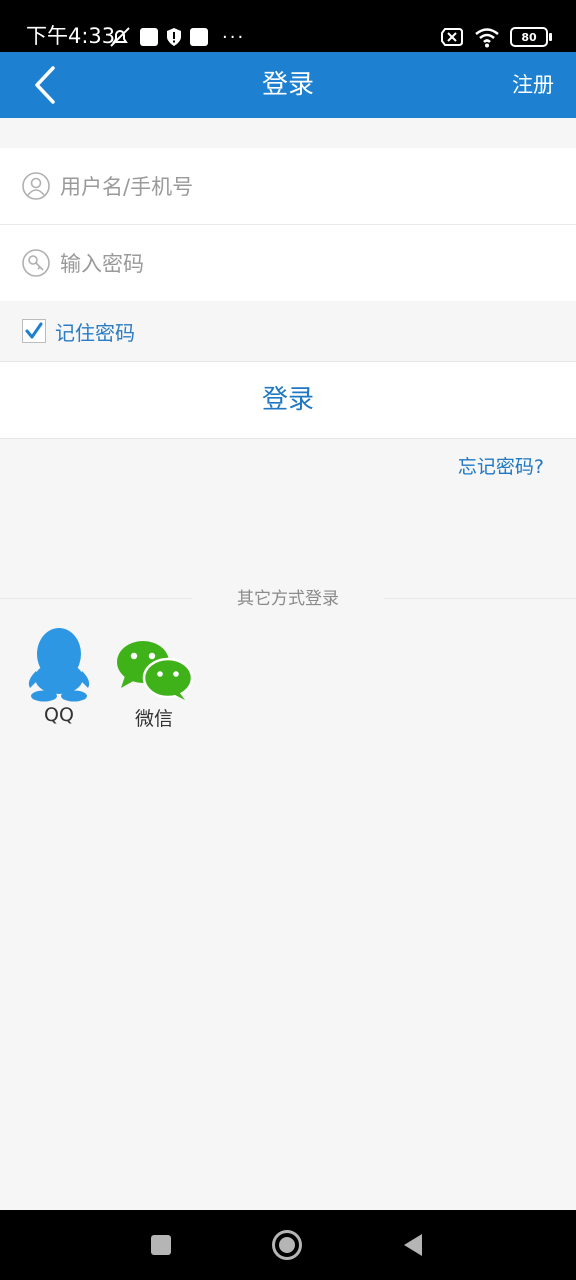  What do you see at coordinates (155, 670) in the screenshot?
I see `wechat-icon` at bounding box center [155, 670].